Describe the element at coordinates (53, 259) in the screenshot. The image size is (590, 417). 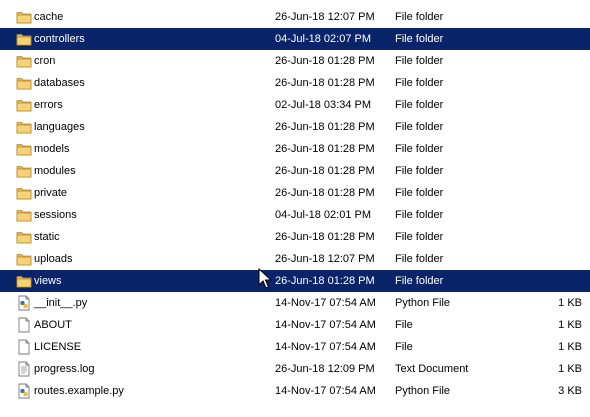
I see `file-name: uploads` at that location.